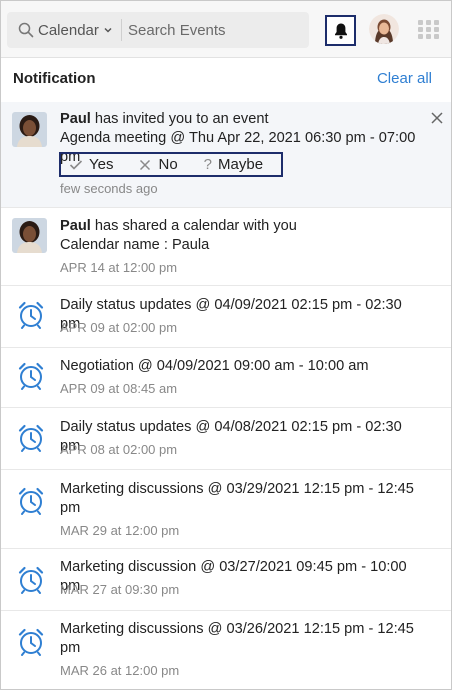 Image resolution: width=452 pixels, height=690 pixels. Describe the element at coordinates (121, 30) in the screenshot. I see `search-divider` at that location.